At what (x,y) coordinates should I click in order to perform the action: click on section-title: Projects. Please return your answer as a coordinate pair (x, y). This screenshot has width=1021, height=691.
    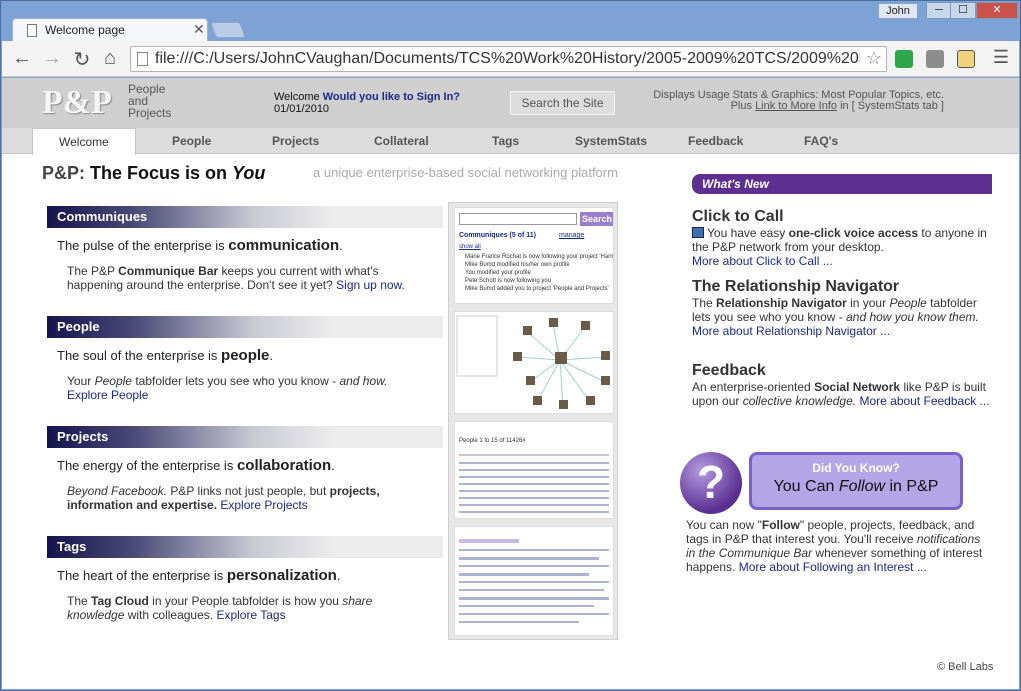
    Looking at the image, I should click on (245, 437).